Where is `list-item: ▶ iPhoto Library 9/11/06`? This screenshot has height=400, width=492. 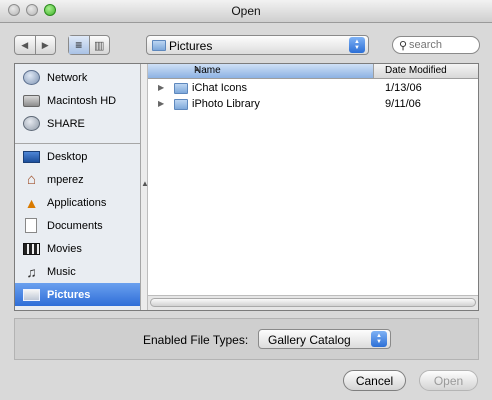
list-item: ▶ iPhoto Library 9/11/06 is located at coordinates (313, 104).